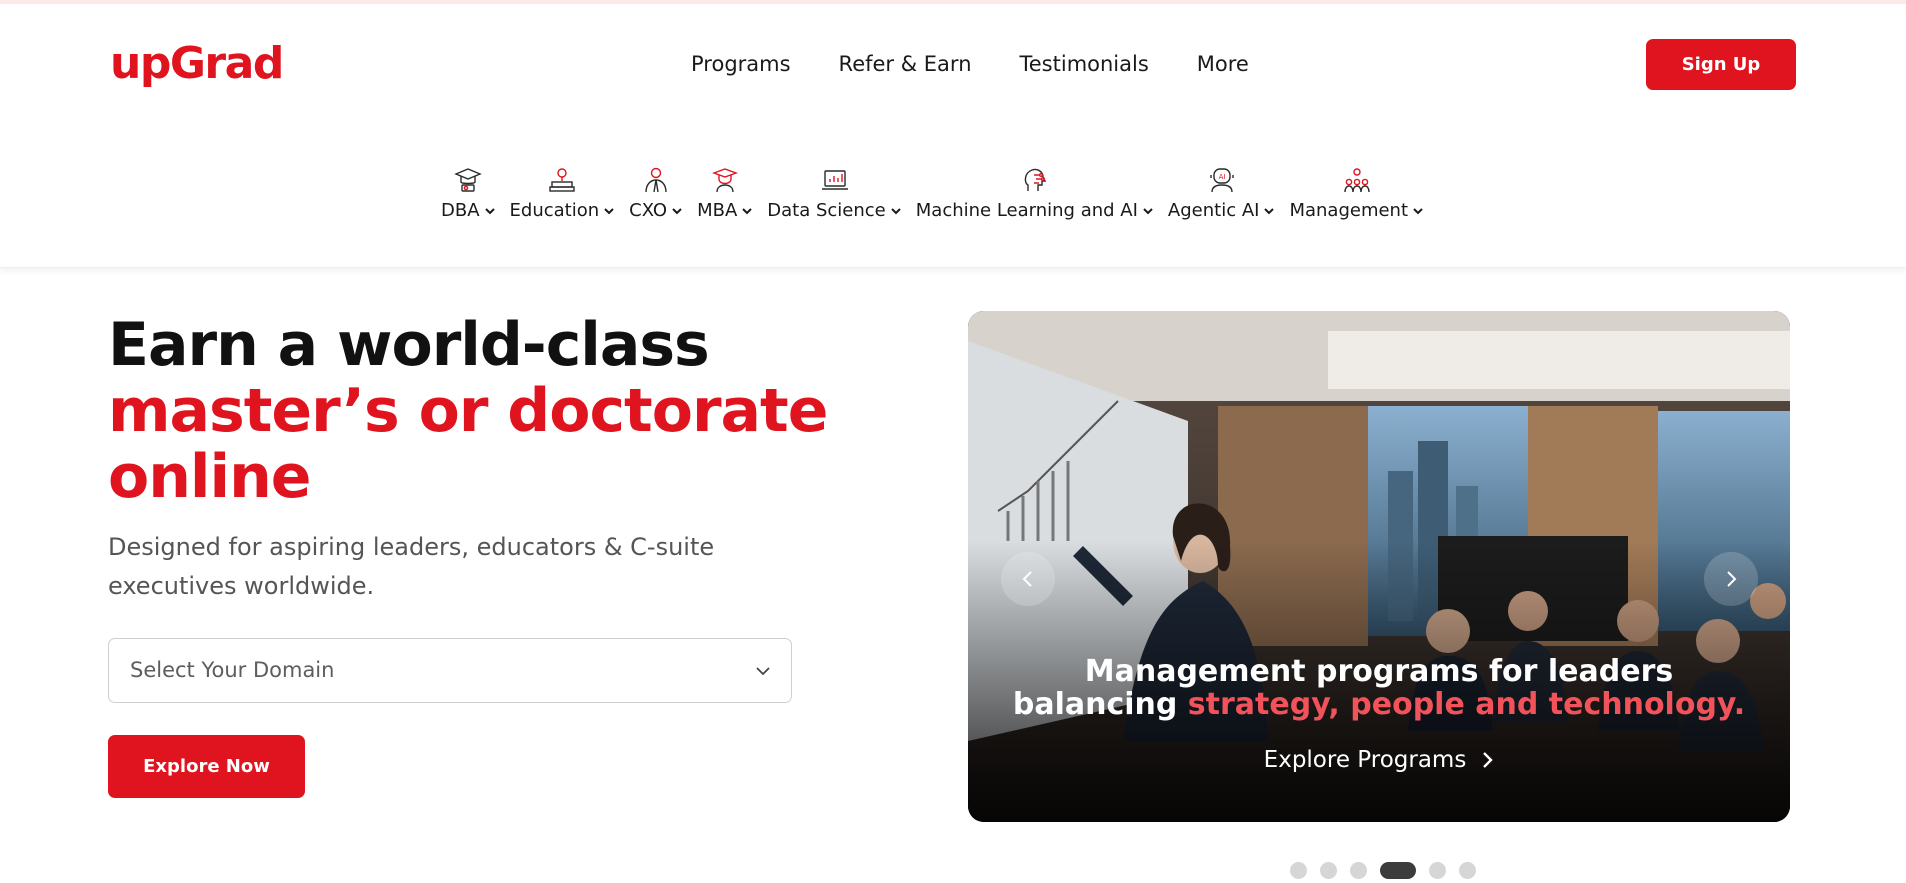  I want to click on chevron-left-icon, so click(1027, 579).